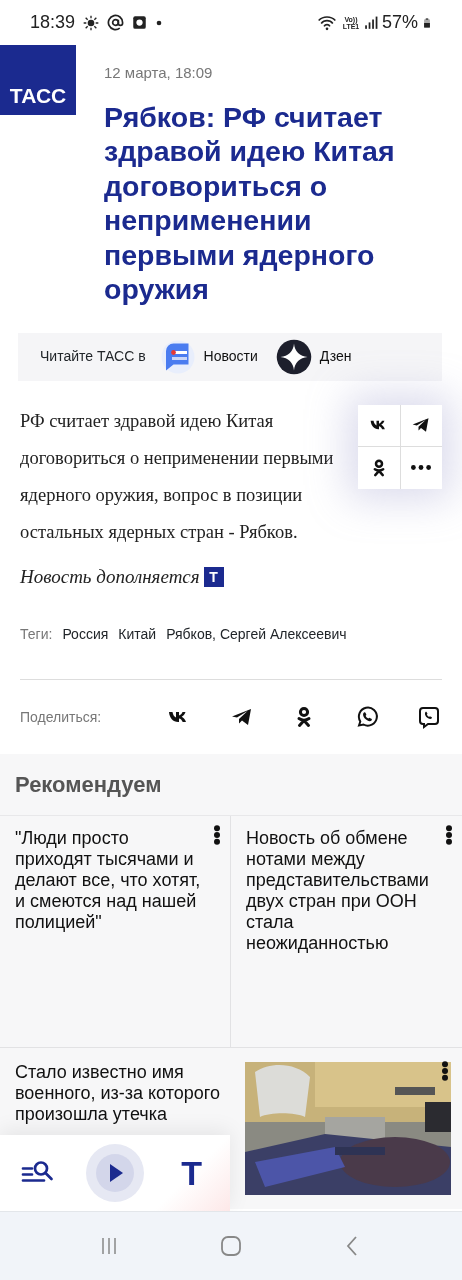  I want to click on service-link: Новости, so click(208, 356).